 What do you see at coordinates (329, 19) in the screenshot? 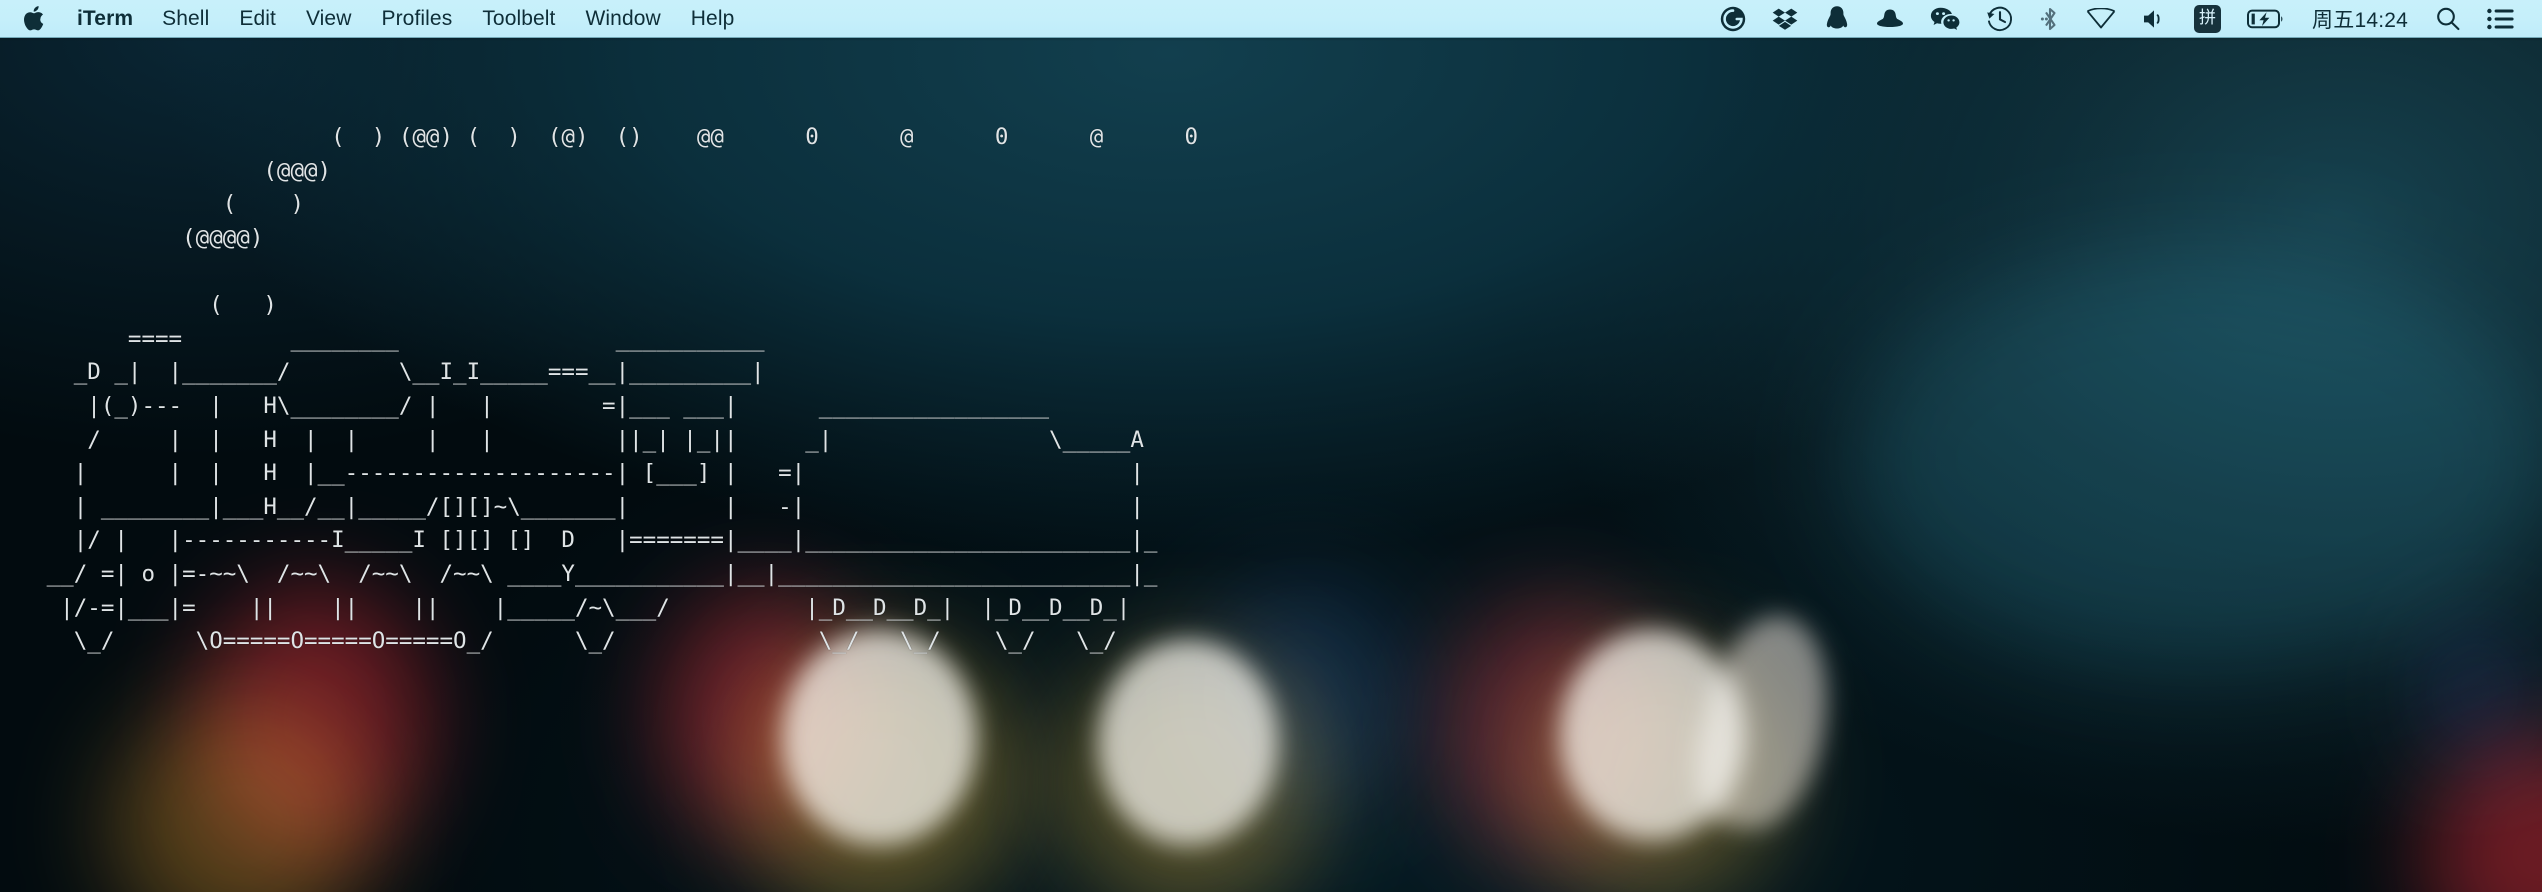
I see `menu-item-view: View` at bounding box center [329, 19].